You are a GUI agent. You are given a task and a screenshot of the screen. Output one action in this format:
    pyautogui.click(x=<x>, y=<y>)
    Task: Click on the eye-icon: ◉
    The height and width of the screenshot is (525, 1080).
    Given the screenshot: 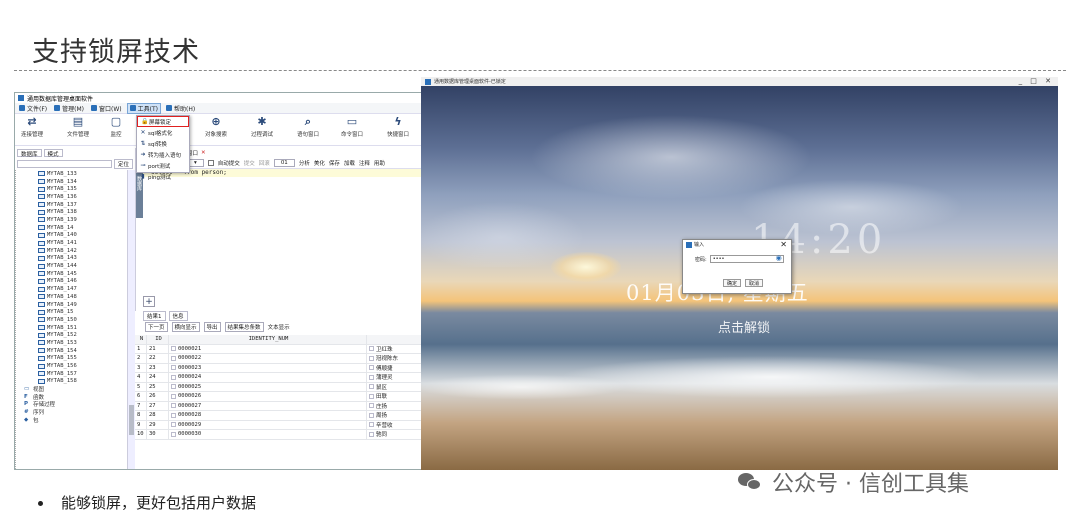 What is the action you would take?
    pyautogui.click(x=779, y=258)
    